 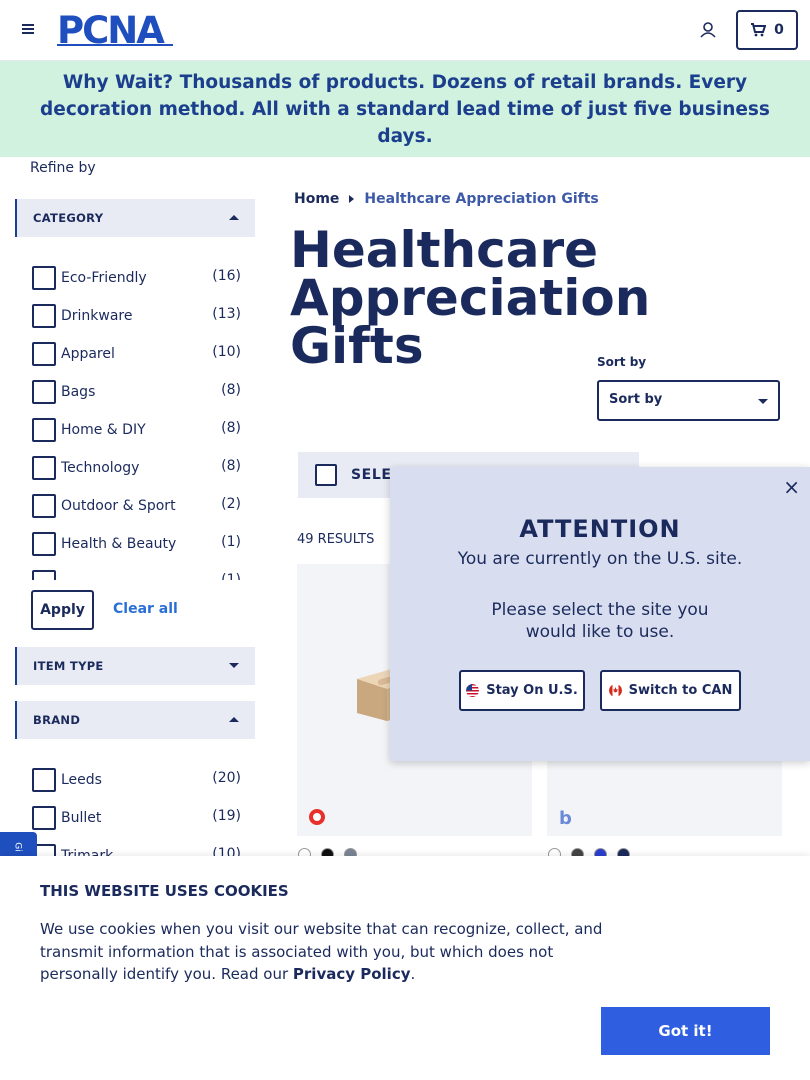 I want to click on cookie-tail: ., so click(x=413, y=974).